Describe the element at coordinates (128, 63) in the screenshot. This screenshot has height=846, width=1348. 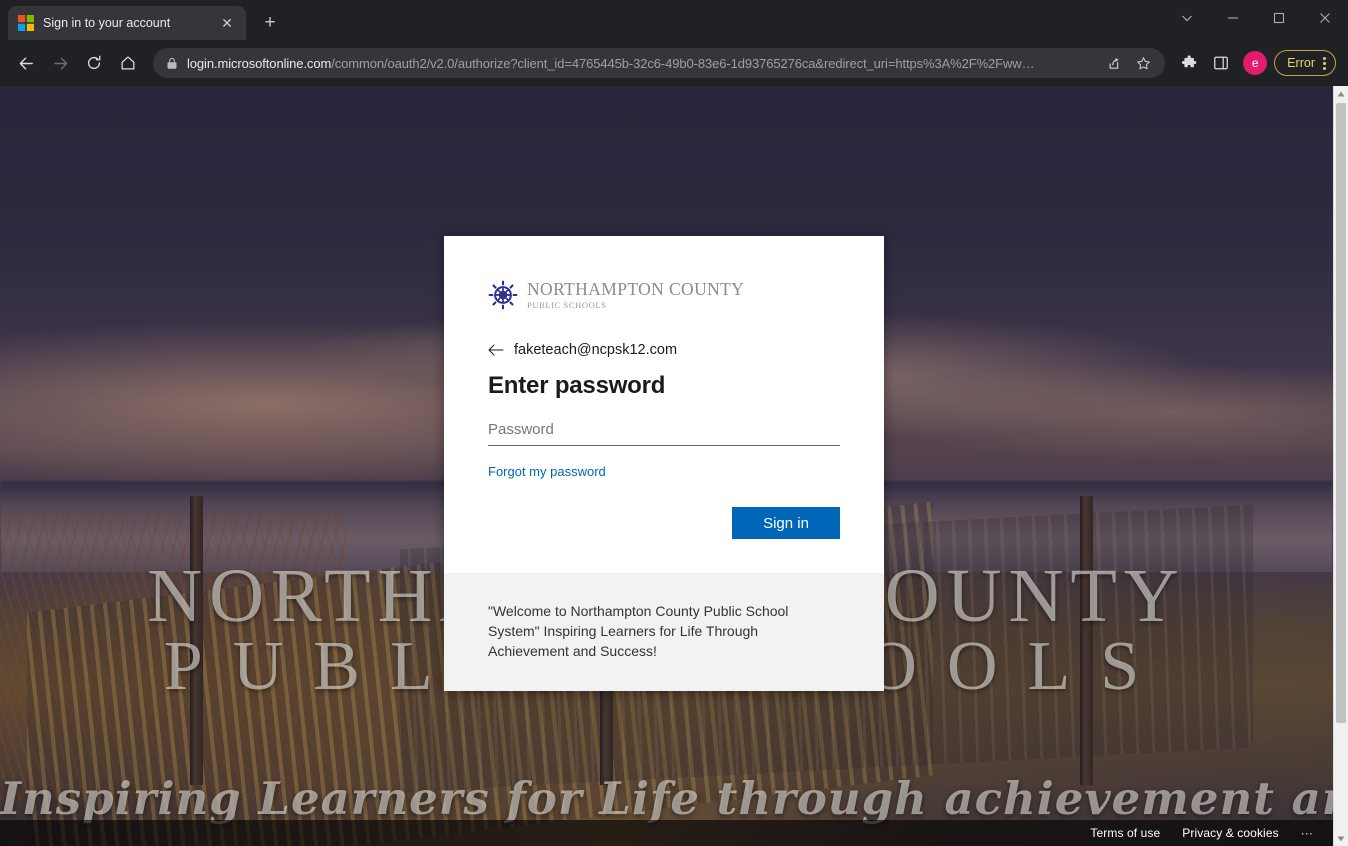
I see `home-button` at that location.